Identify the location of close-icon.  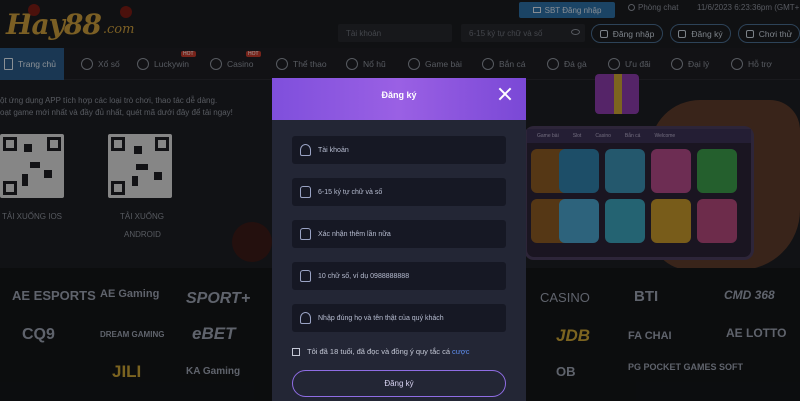
(505, 94).